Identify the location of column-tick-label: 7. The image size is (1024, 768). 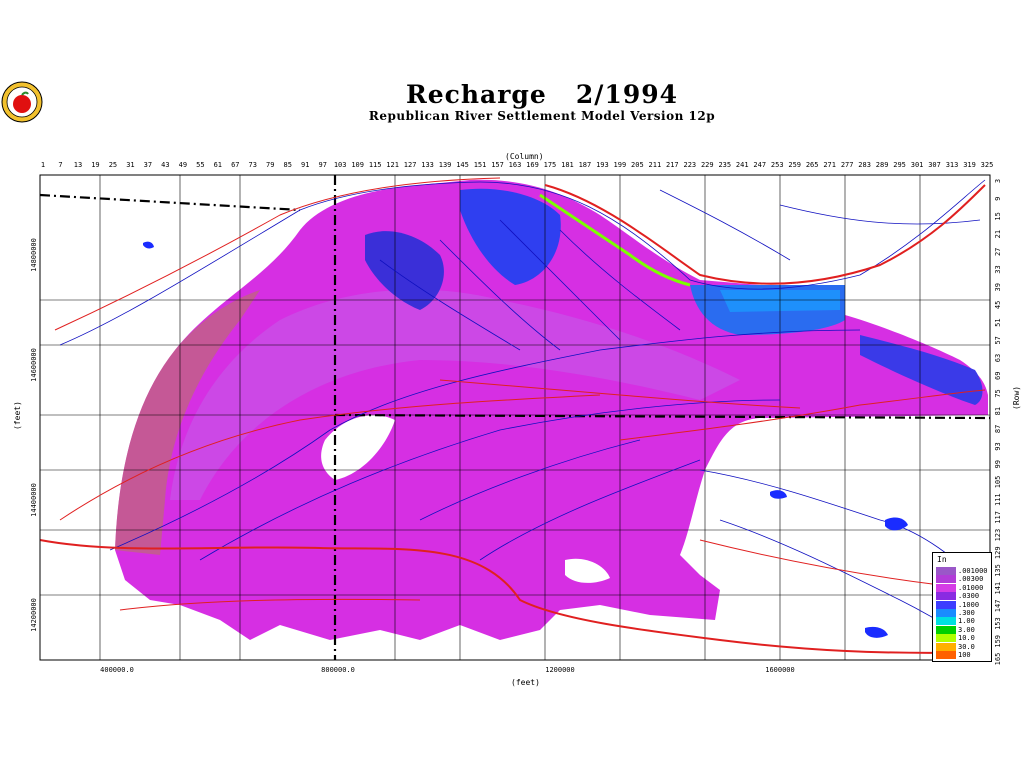
(60, 165).